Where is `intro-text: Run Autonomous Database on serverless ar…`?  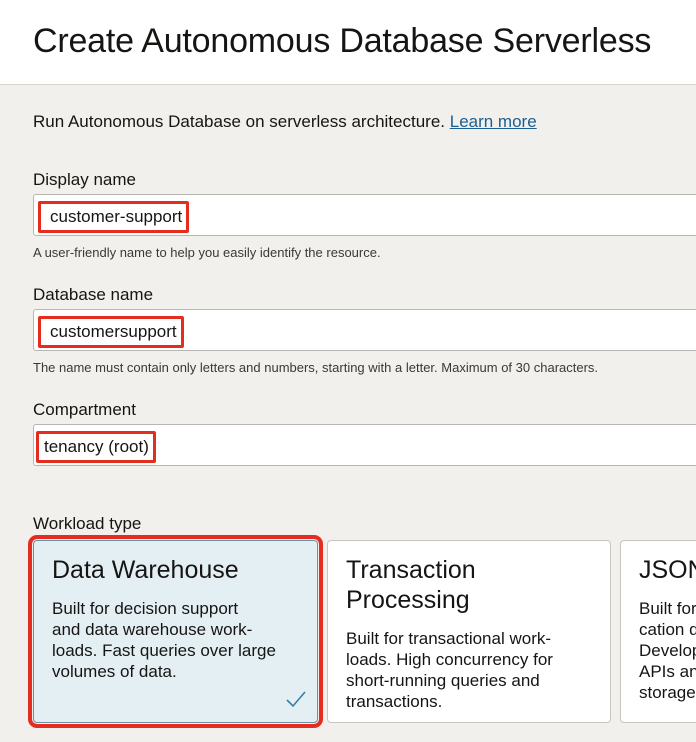 intro-text: Run Autonomous Database on serverless ar… is located at coordinates (285, 122).